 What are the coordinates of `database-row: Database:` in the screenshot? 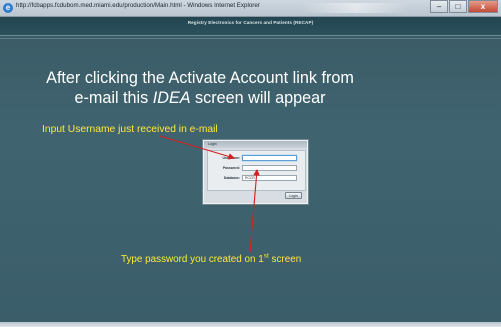 It's located at (256, 178).